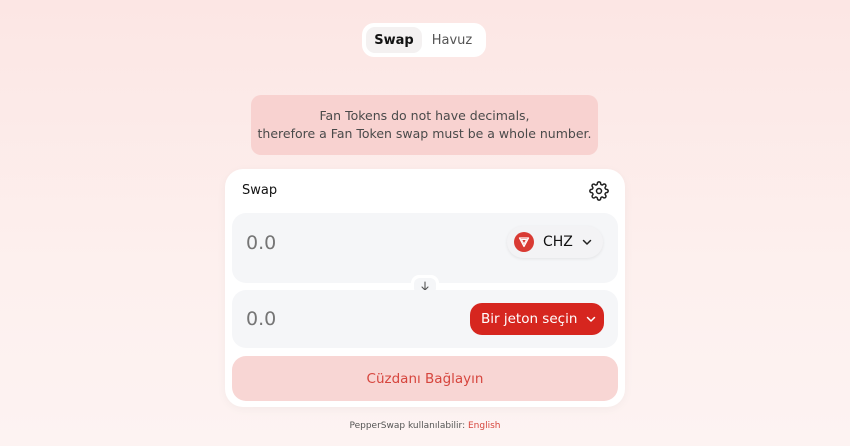 The image size is (850, 446). Describe the element at coordinates (425, 378) in the screenshot. I see `connect-wallet-button: Cüzdanı Bağlayın` at that location.